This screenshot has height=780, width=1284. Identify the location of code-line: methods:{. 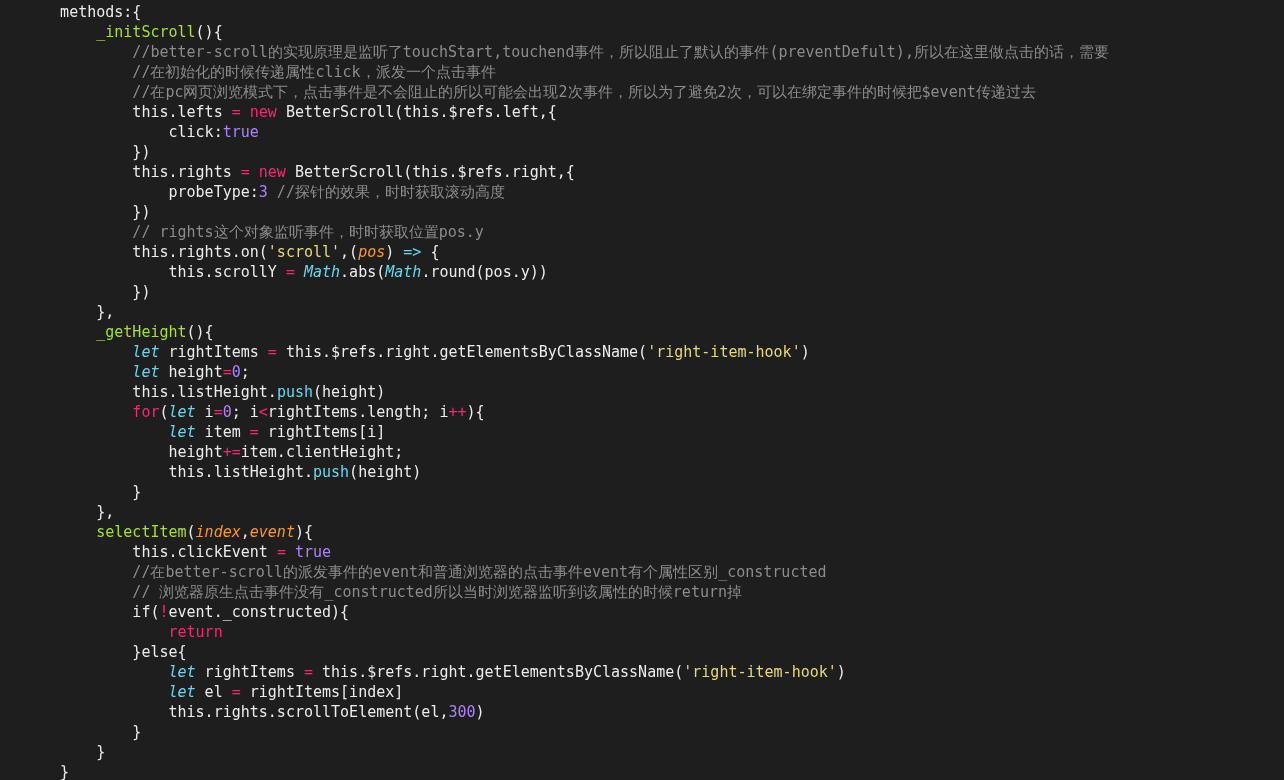
(100, 12).